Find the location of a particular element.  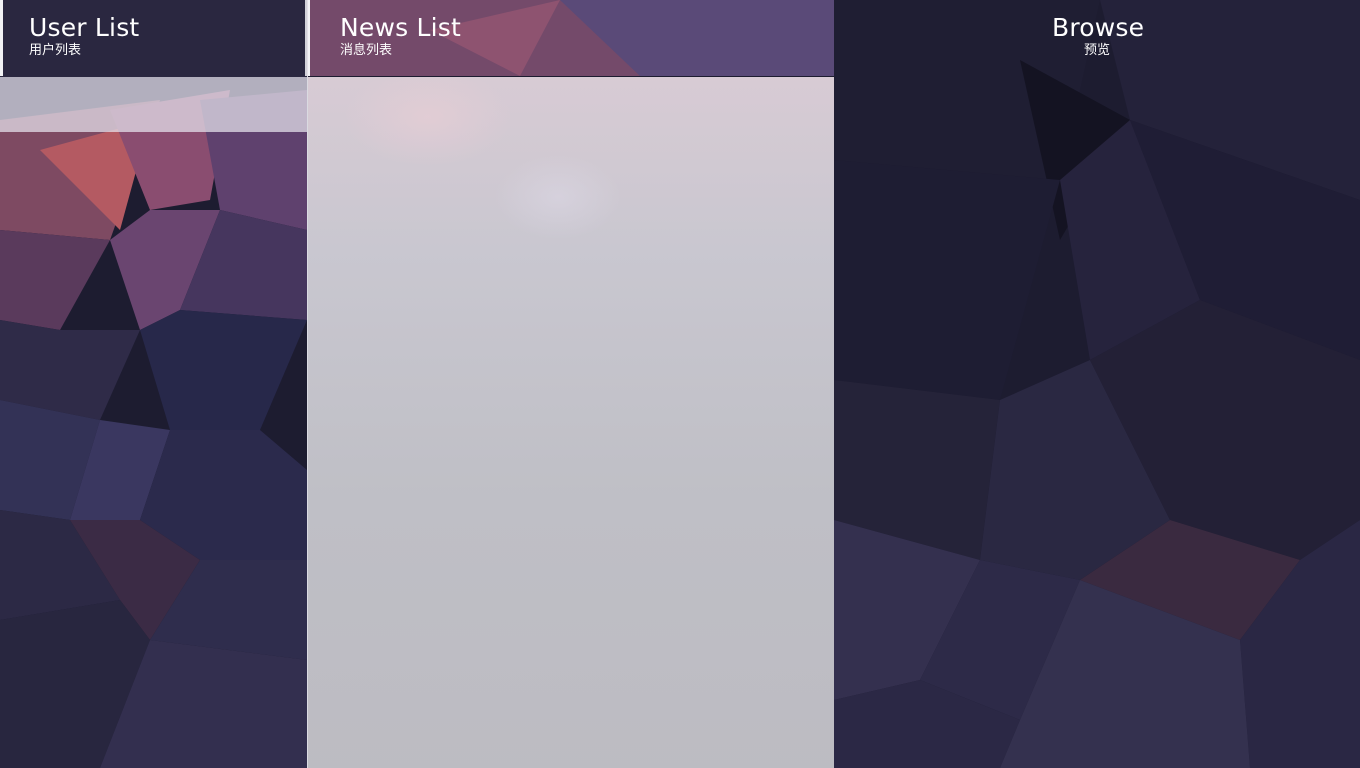

news-list-title: News List is located at coordinates (401, 27).